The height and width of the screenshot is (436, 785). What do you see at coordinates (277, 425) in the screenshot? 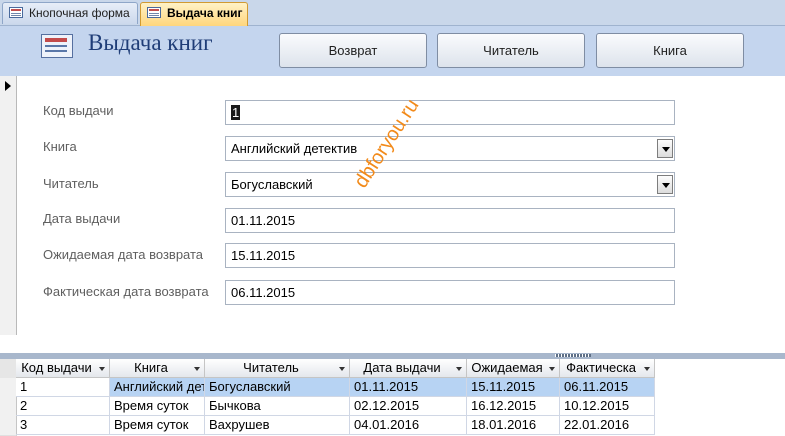
I see `table-cell: Вахрушев` at bounding box center [277, 425].